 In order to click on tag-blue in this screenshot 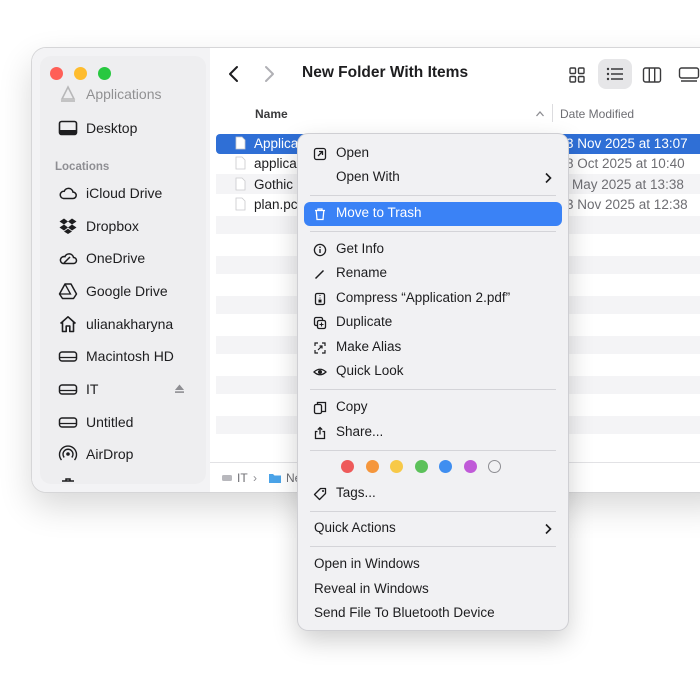, I will do `click(445, 466)`.